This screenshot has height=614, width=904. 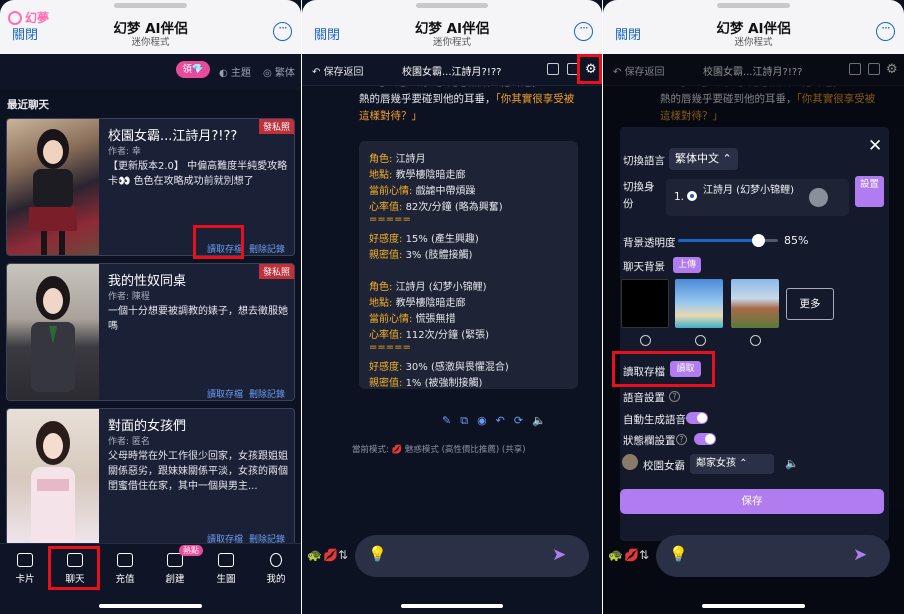 I want to click on role-radio, so click(x=692, y=196).